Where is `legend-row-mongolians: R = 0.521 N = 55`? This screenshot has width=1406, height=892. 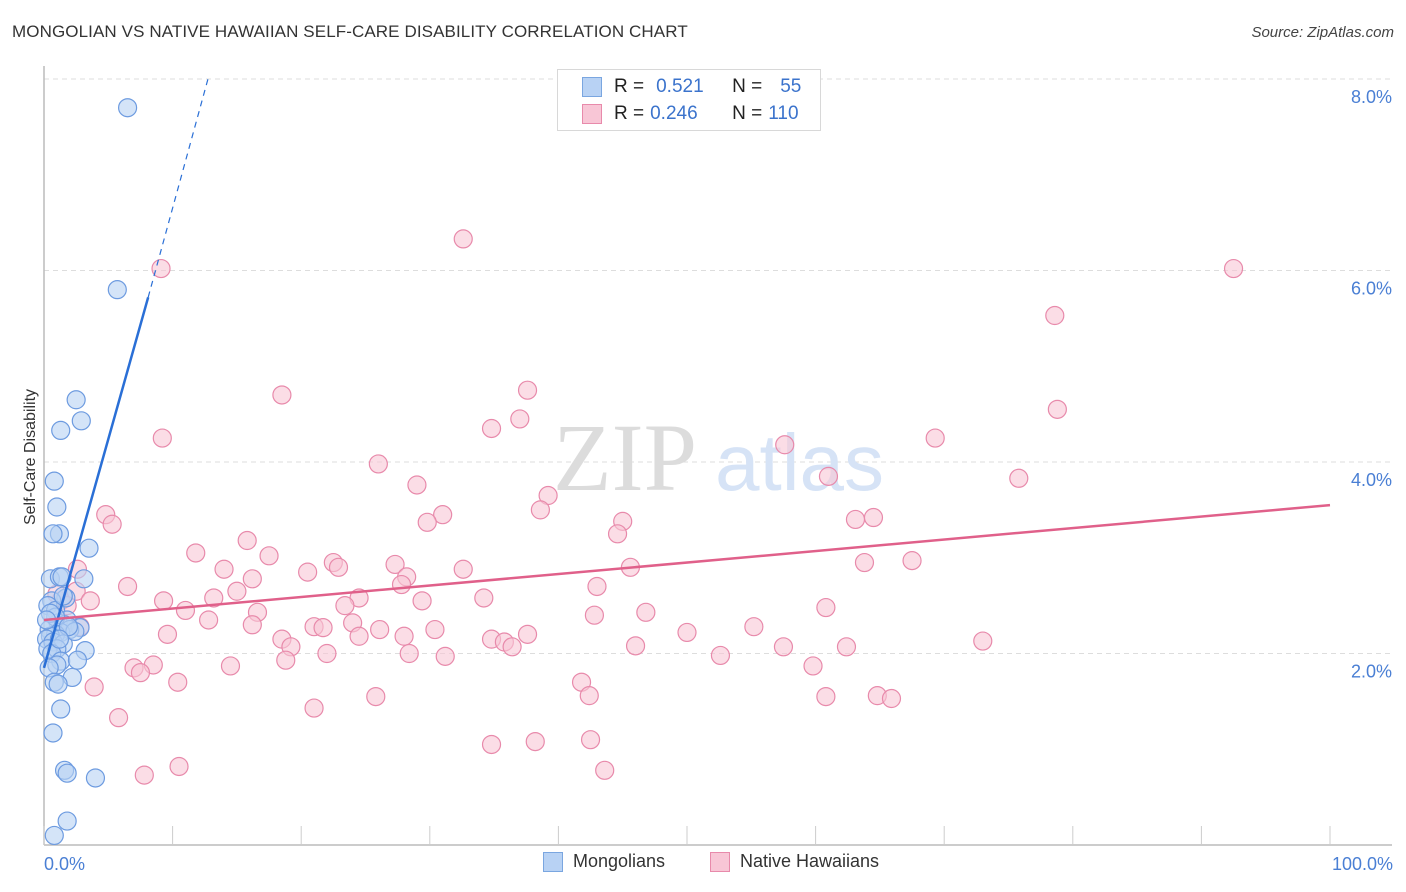 legend-row-mongolians: R = 0.521 N = 55 is located at coordinates (691, 87).